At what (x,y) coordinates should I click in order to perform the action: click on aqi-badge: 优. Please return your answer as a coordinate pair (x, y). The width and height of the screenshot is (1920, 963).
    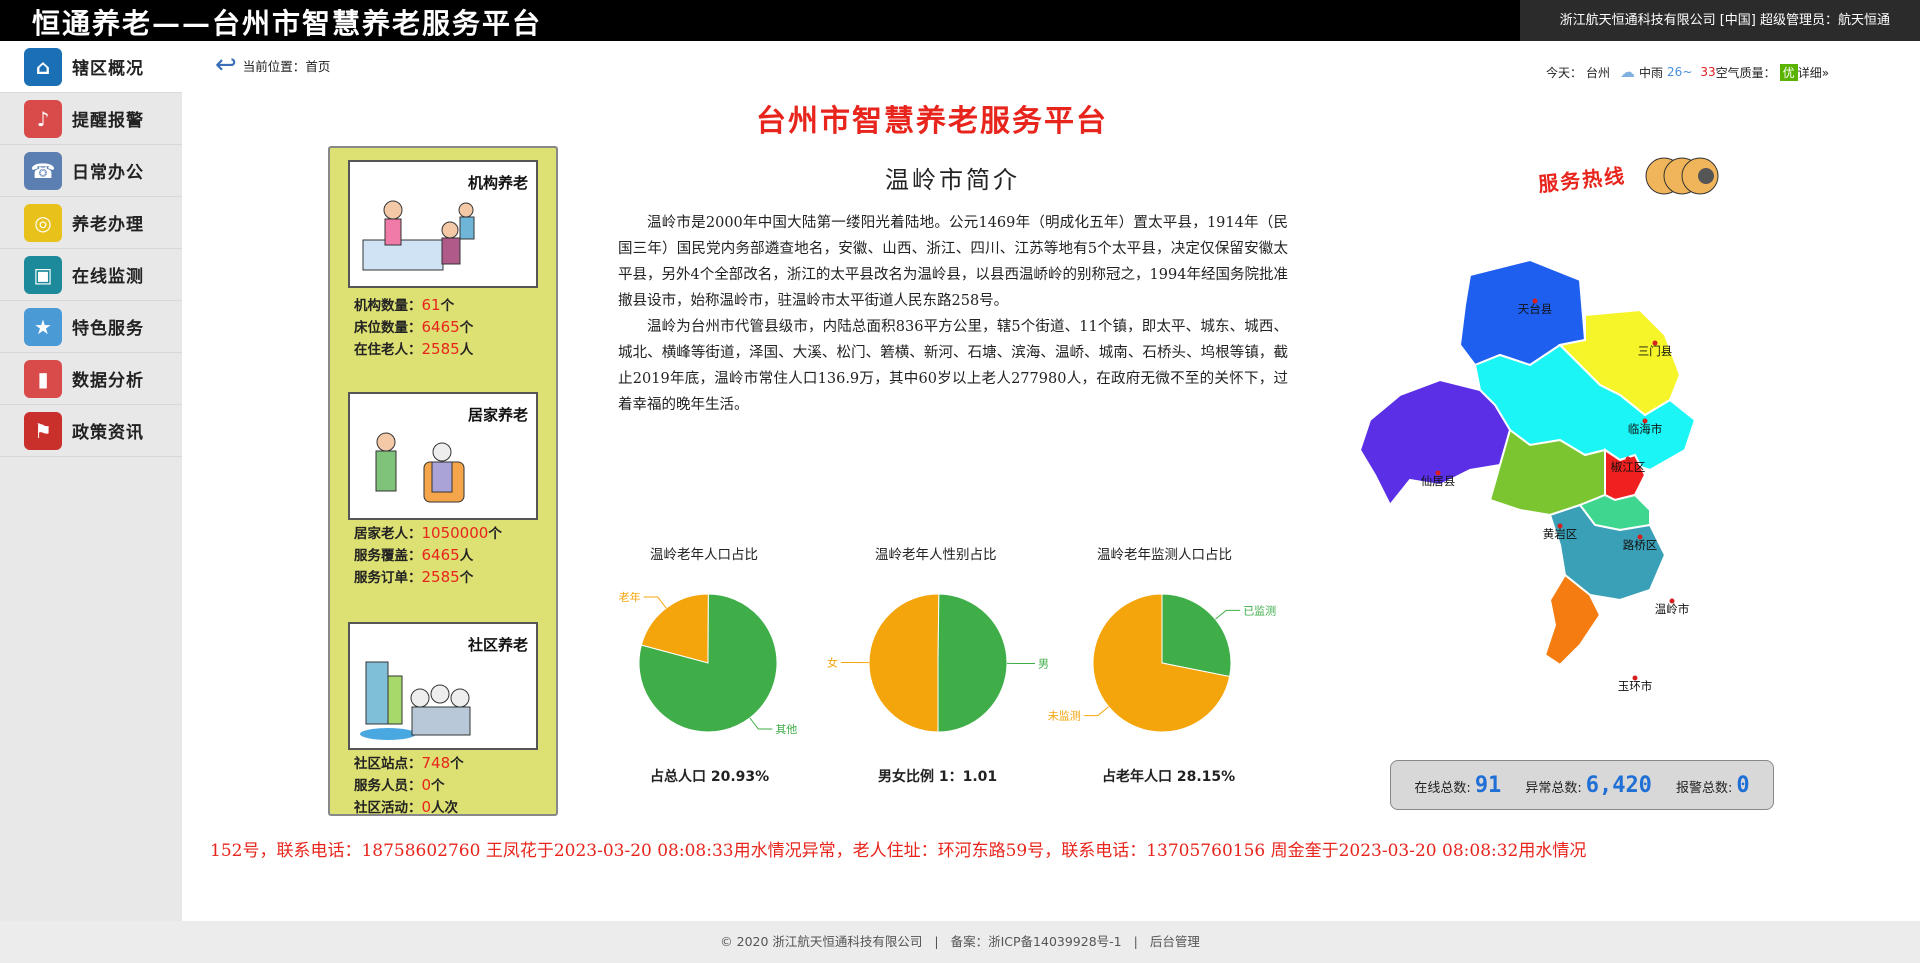
    Looking at the image, I should click on (1788, 72).